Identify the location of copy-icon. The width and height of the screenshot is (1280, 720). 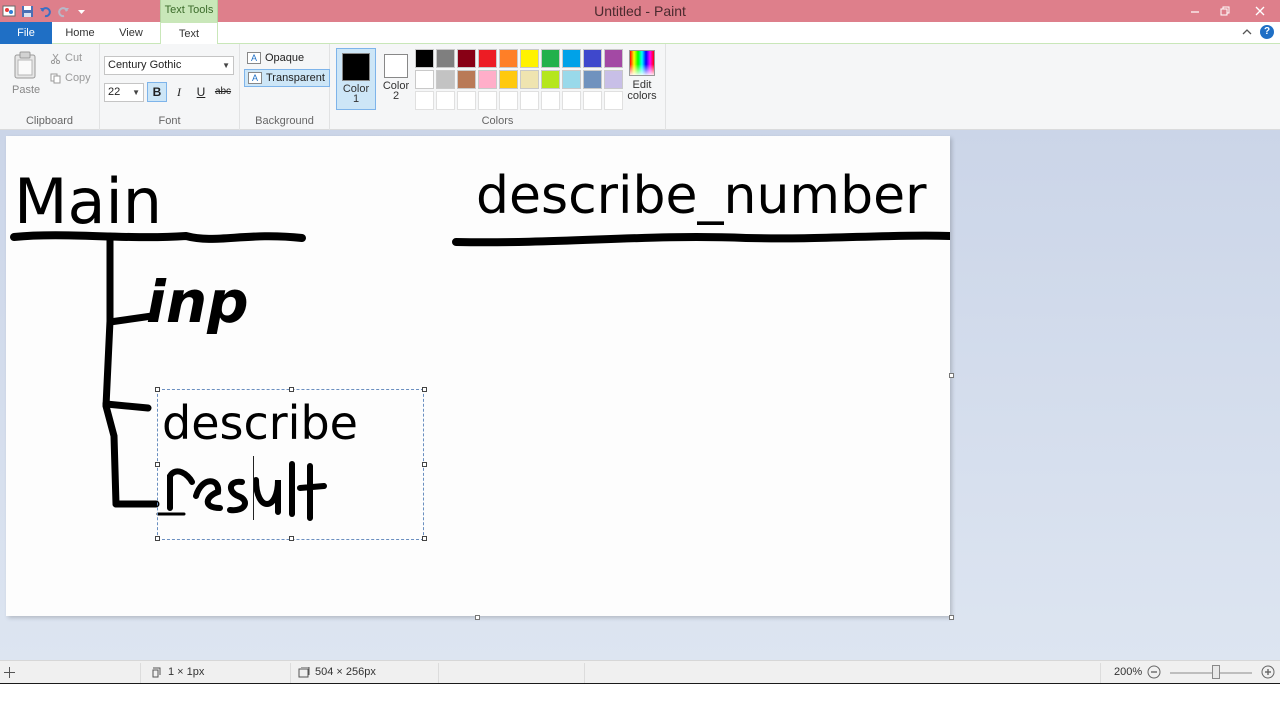
(55, 78).